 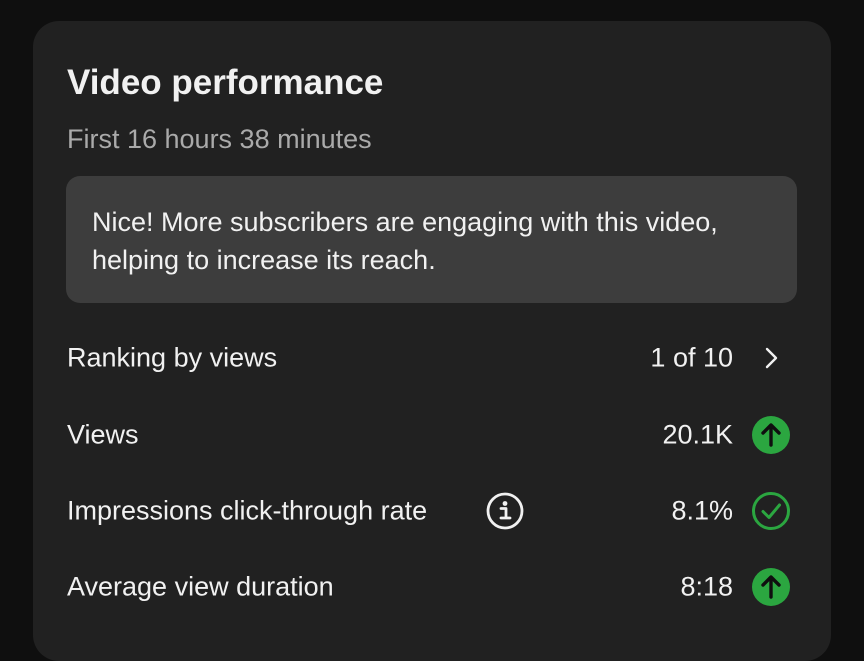 What do you see at coordinates (432, 435) in the screenshot?
I see `views-row: Views 20.1K` at bounding box center [432, 435].